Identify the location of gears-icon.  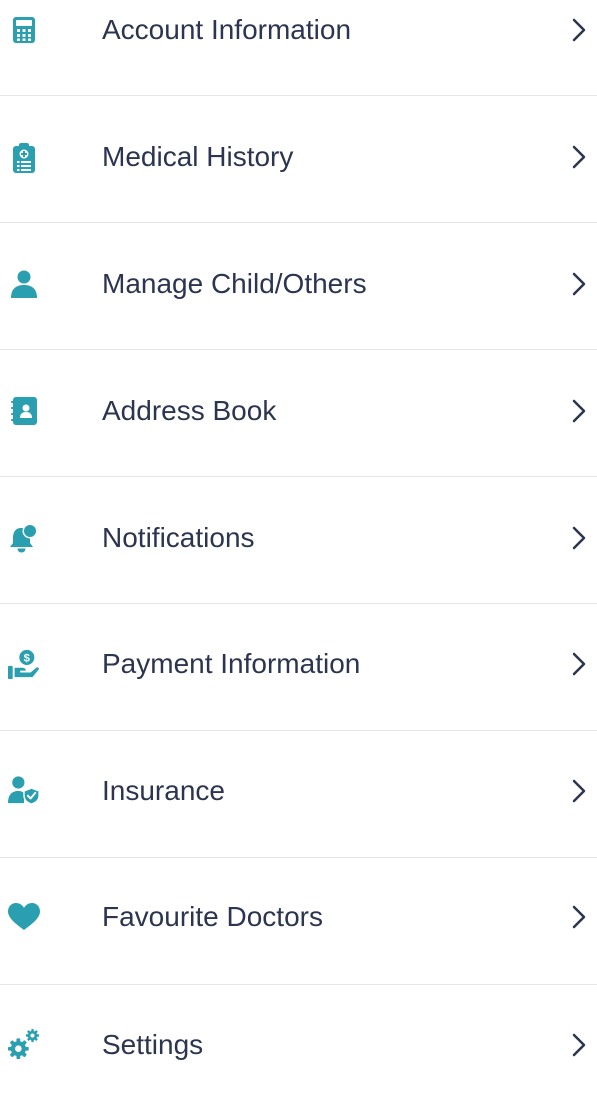
(24, 1044).